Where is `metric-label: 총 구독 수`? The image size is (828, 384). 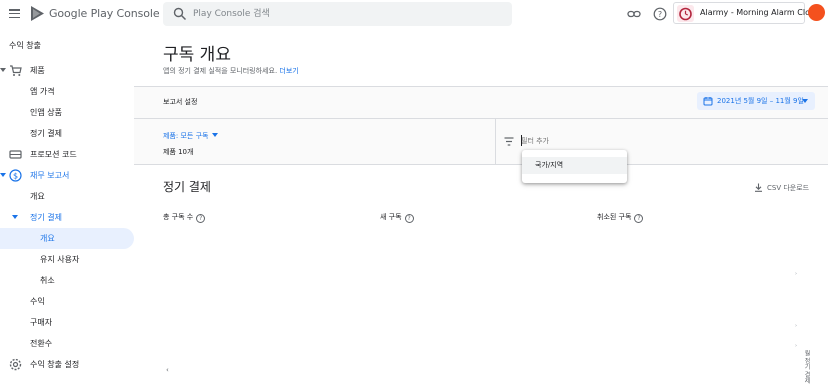 metric-label: 총 구독 수 is located at coordinates (178, 217).